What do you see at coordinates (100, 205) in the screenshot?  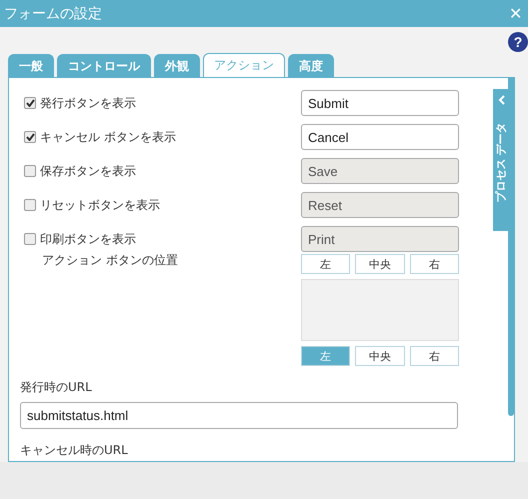 I see `checkbox-label: リセットボタンを表示` at bounding box center [100, 205].